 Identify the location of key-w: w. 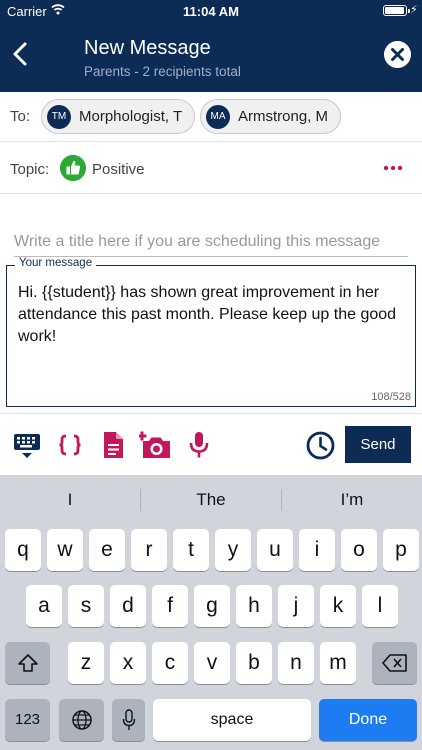
(65, 550).